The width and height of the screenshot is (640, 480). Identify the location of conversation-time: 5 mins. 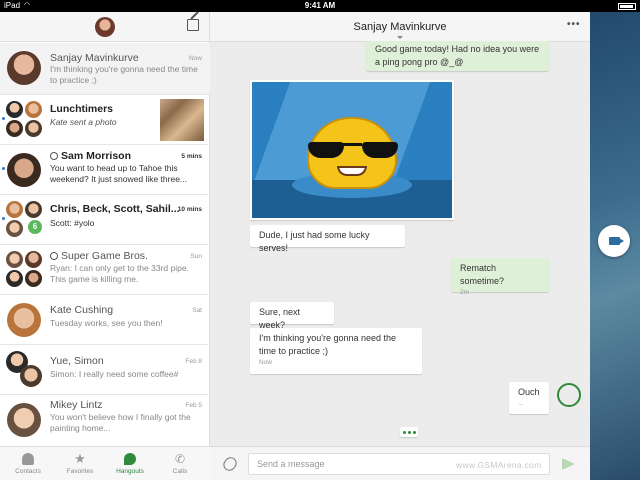
(191, 156).